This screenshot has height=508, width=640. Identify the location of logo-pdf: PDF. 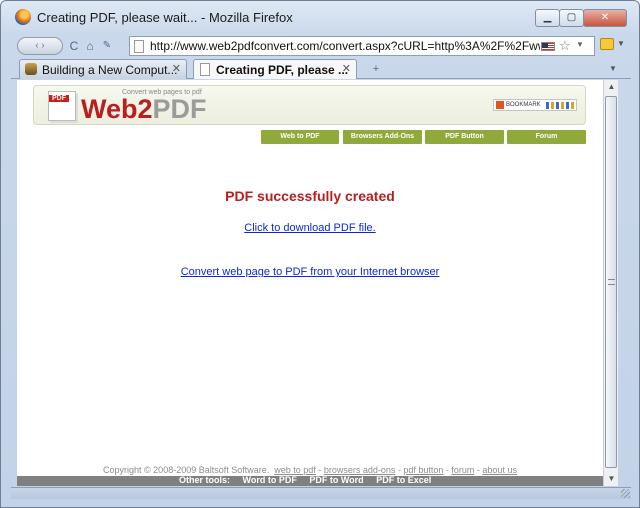
(179, 109).